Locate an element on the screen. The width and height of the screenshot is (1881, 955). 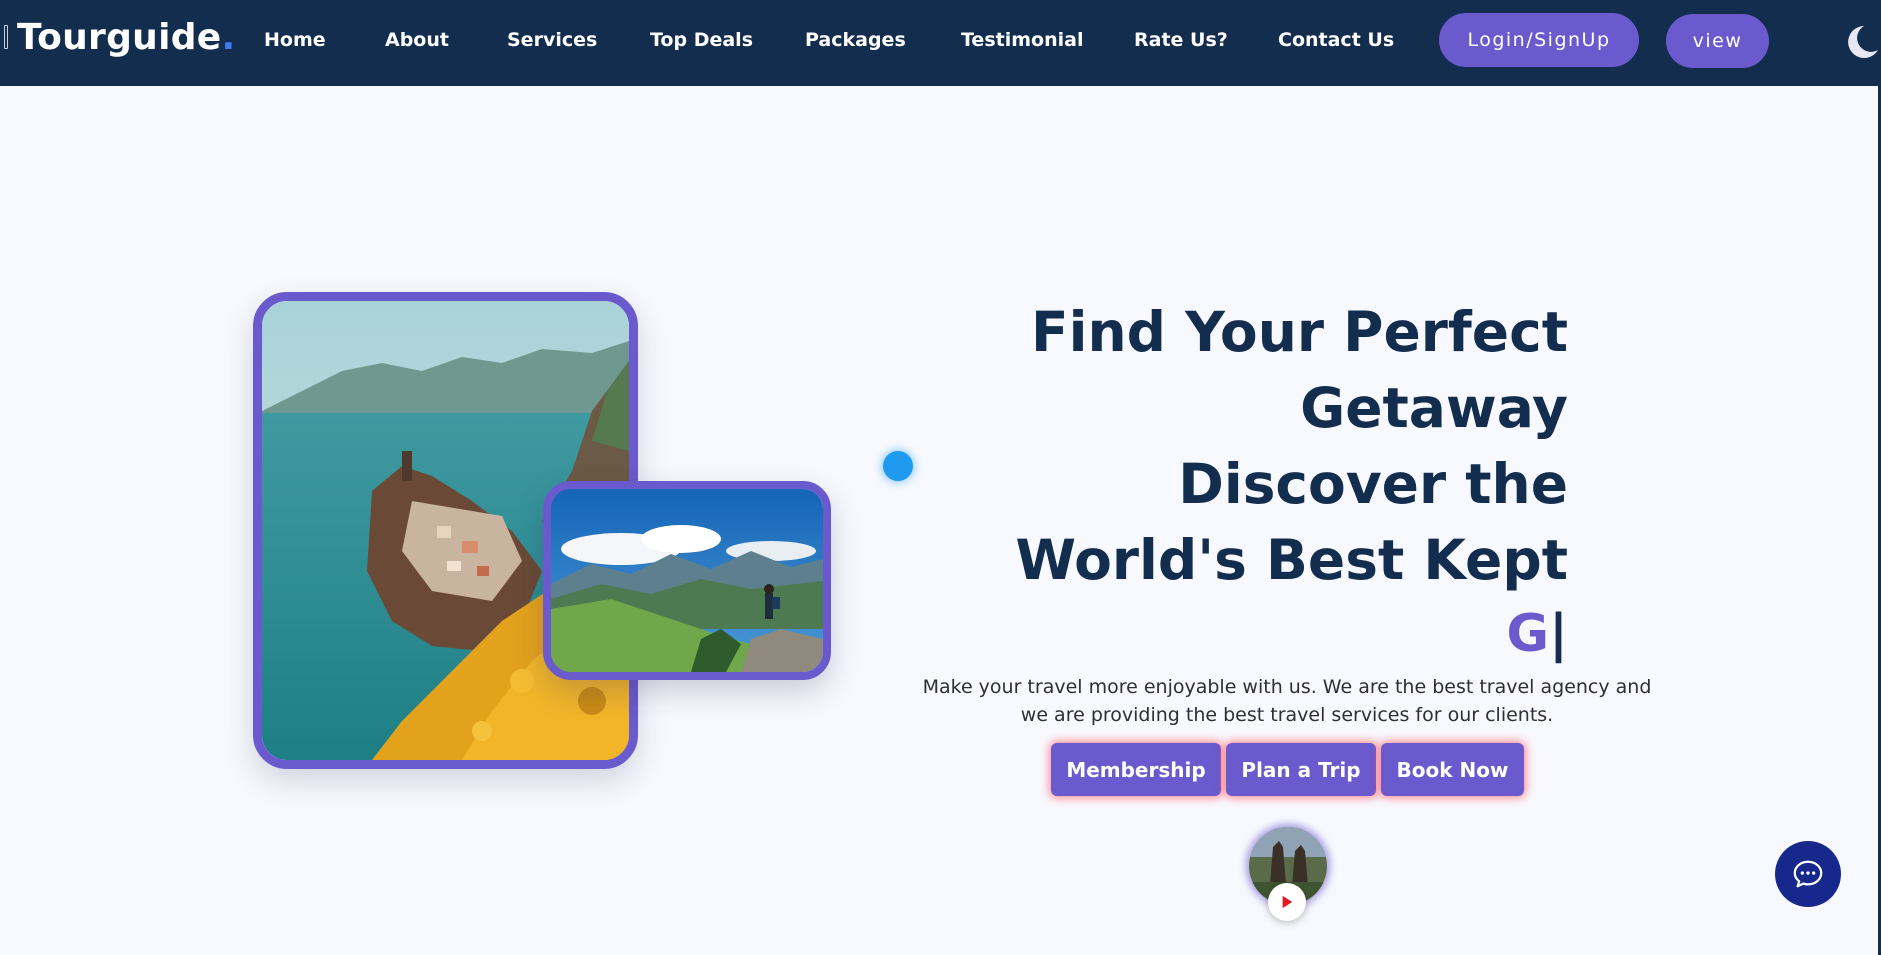
typed-text: G| is located at coordinates (1537, 634).